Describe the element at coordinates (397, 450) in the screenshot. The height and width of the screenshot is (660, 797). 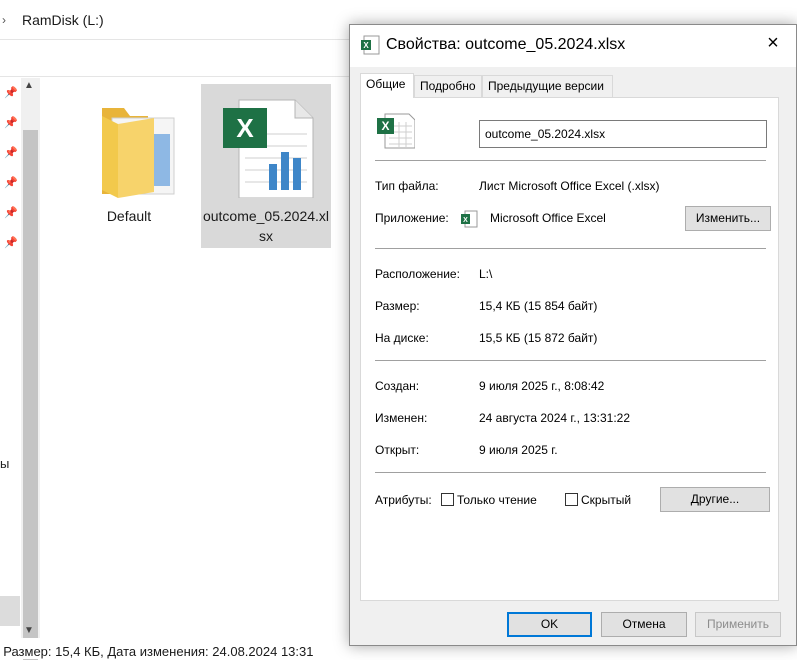
I see `opened-label: Открыт:` at that location.